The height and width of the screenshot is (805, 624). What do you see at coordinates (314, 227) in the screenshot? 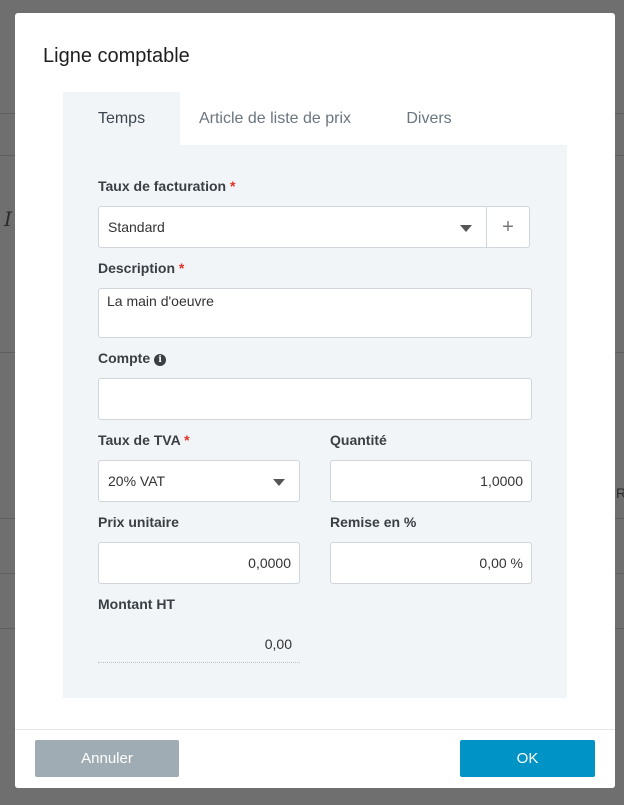
I see `billing-rate-select: Standard +` at bounding box center [314, 227].